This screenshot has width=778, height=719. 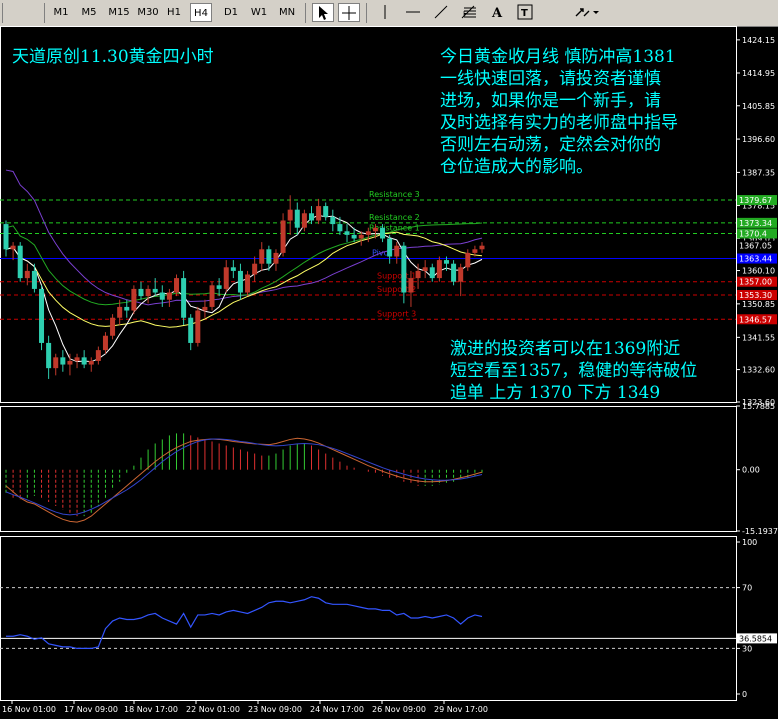 What do you see at coordinates (231, 12) in the screenshot?
I see `timeframe-d1-button: D1` at bounding box center [231, 12].